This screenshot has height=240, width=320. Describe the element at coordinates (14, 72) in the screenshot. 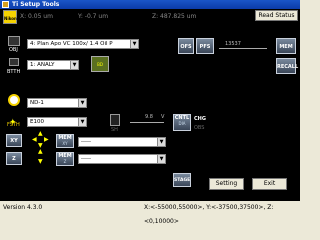

I see `light-path-label: BTTH` at that location.